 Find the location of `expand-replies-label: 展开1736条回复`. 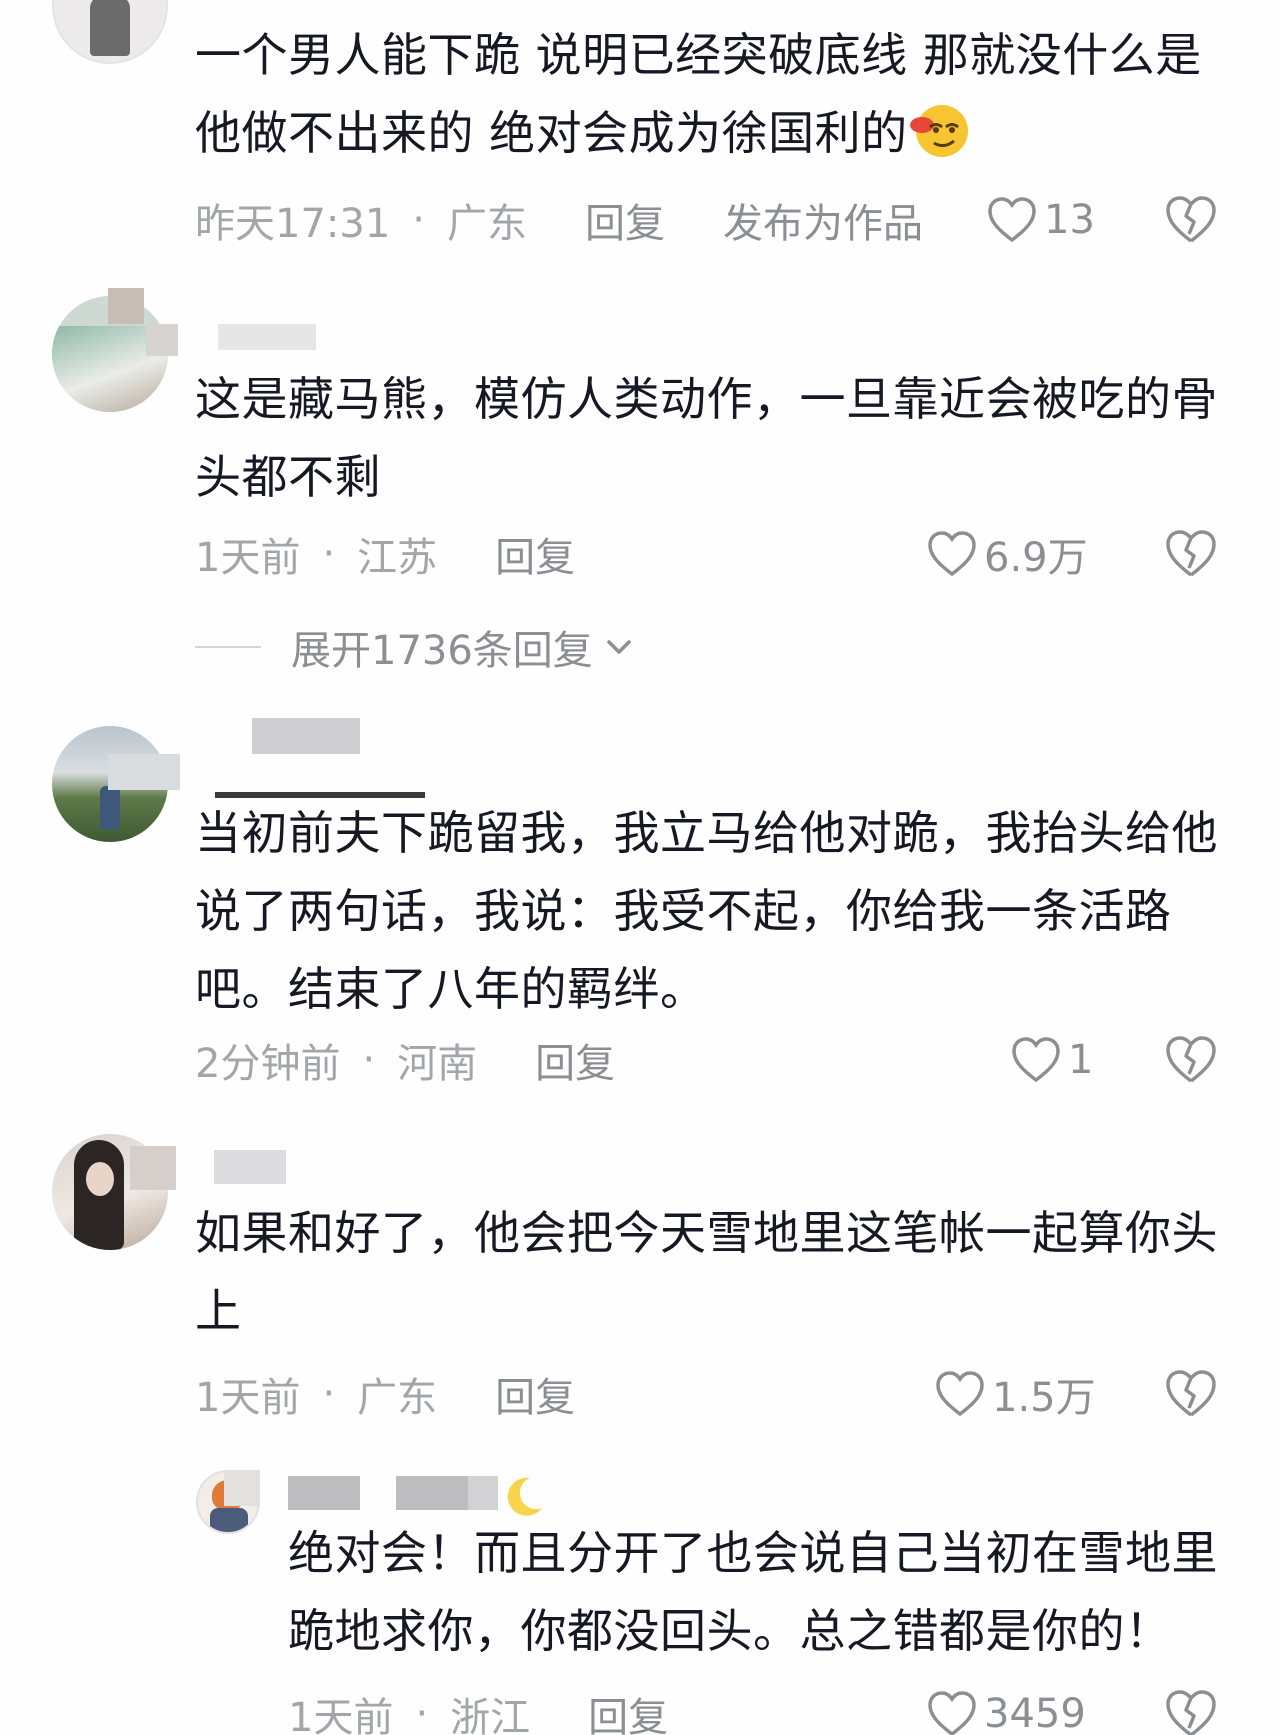

expand-replies-label: 展开1736条回复 is located at coordinates (442, 651).